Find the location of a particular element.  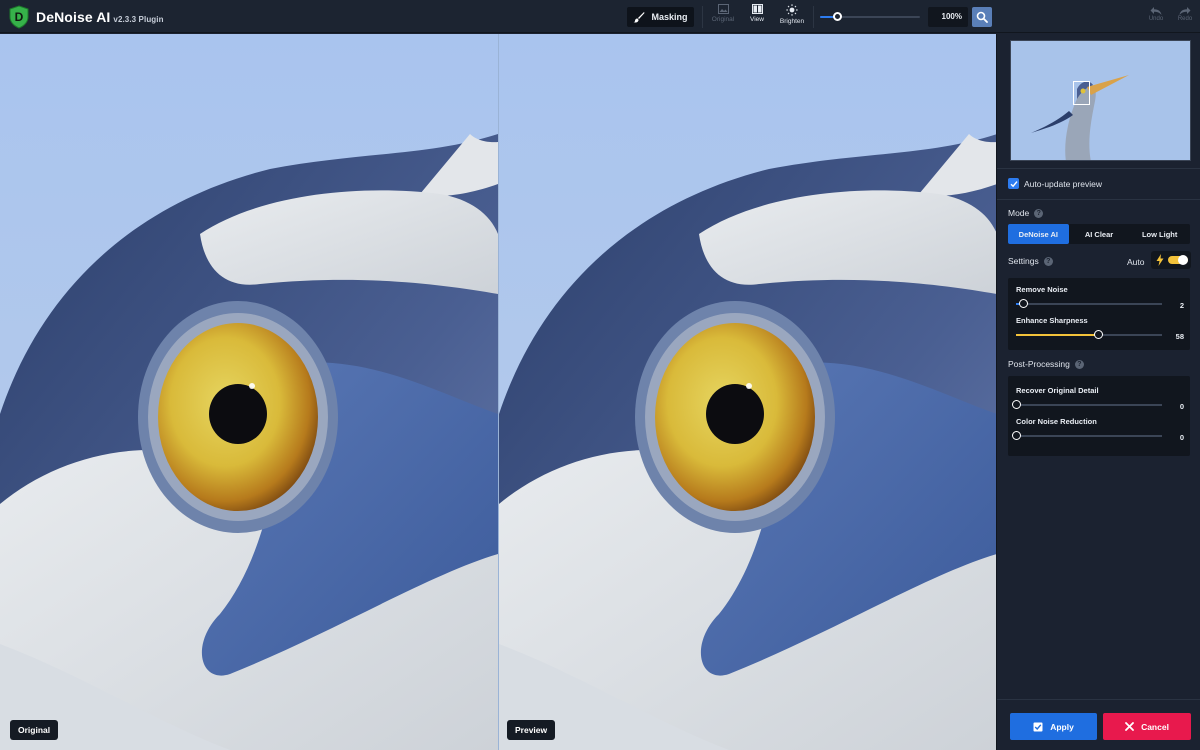

auto-settings-toggle is located at coordinates (1171, 260).